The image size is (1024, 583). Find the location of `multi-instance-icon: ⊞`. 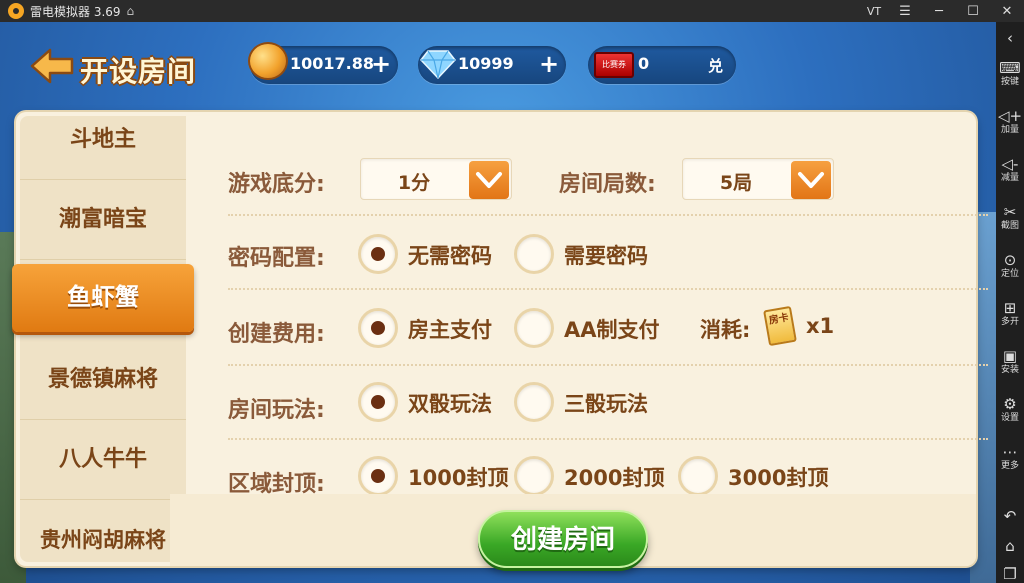

multi-instance-icon: ⊞ is located at coordinates (1010, 308).